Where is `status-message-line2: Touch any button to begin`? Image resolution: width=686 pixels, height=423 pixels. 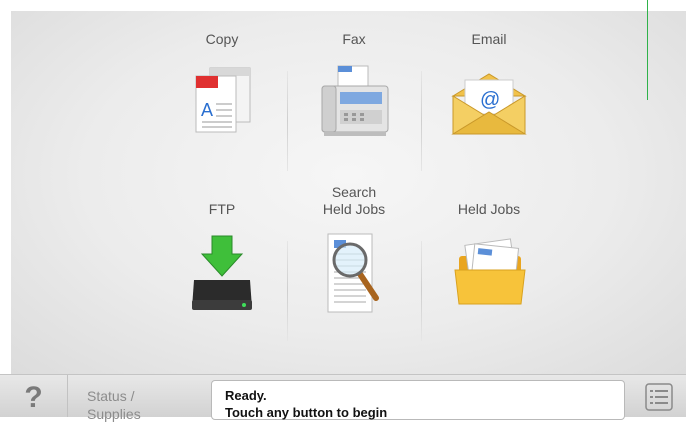
status-message-line2: Touch any button to begin is located at coordinates (306, 412).